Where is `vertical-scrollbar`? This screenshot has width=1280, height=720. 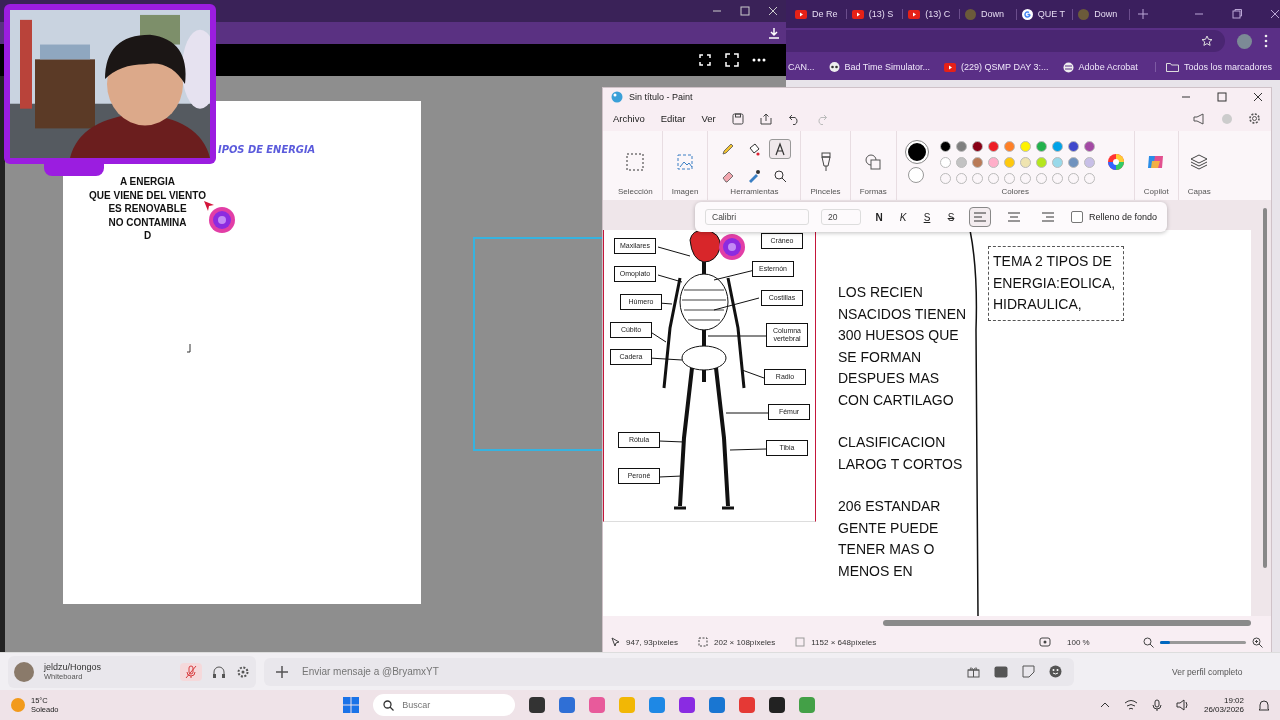
vertical-scrollbar is located at coordinates (1265, 388).